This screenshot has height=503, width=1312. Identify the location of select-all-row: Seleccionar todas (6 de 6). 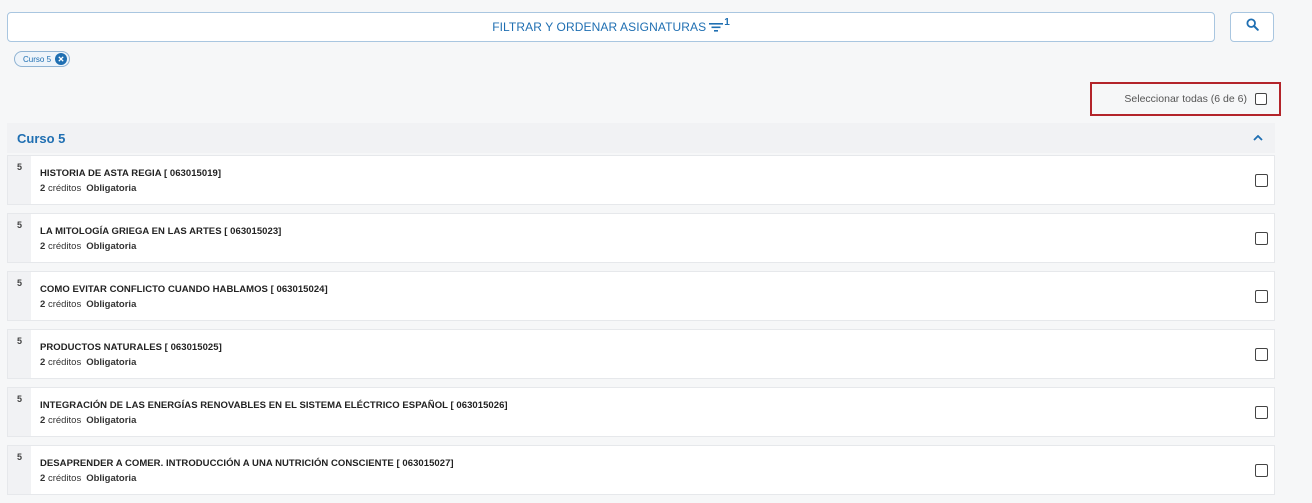
(1185, 99).